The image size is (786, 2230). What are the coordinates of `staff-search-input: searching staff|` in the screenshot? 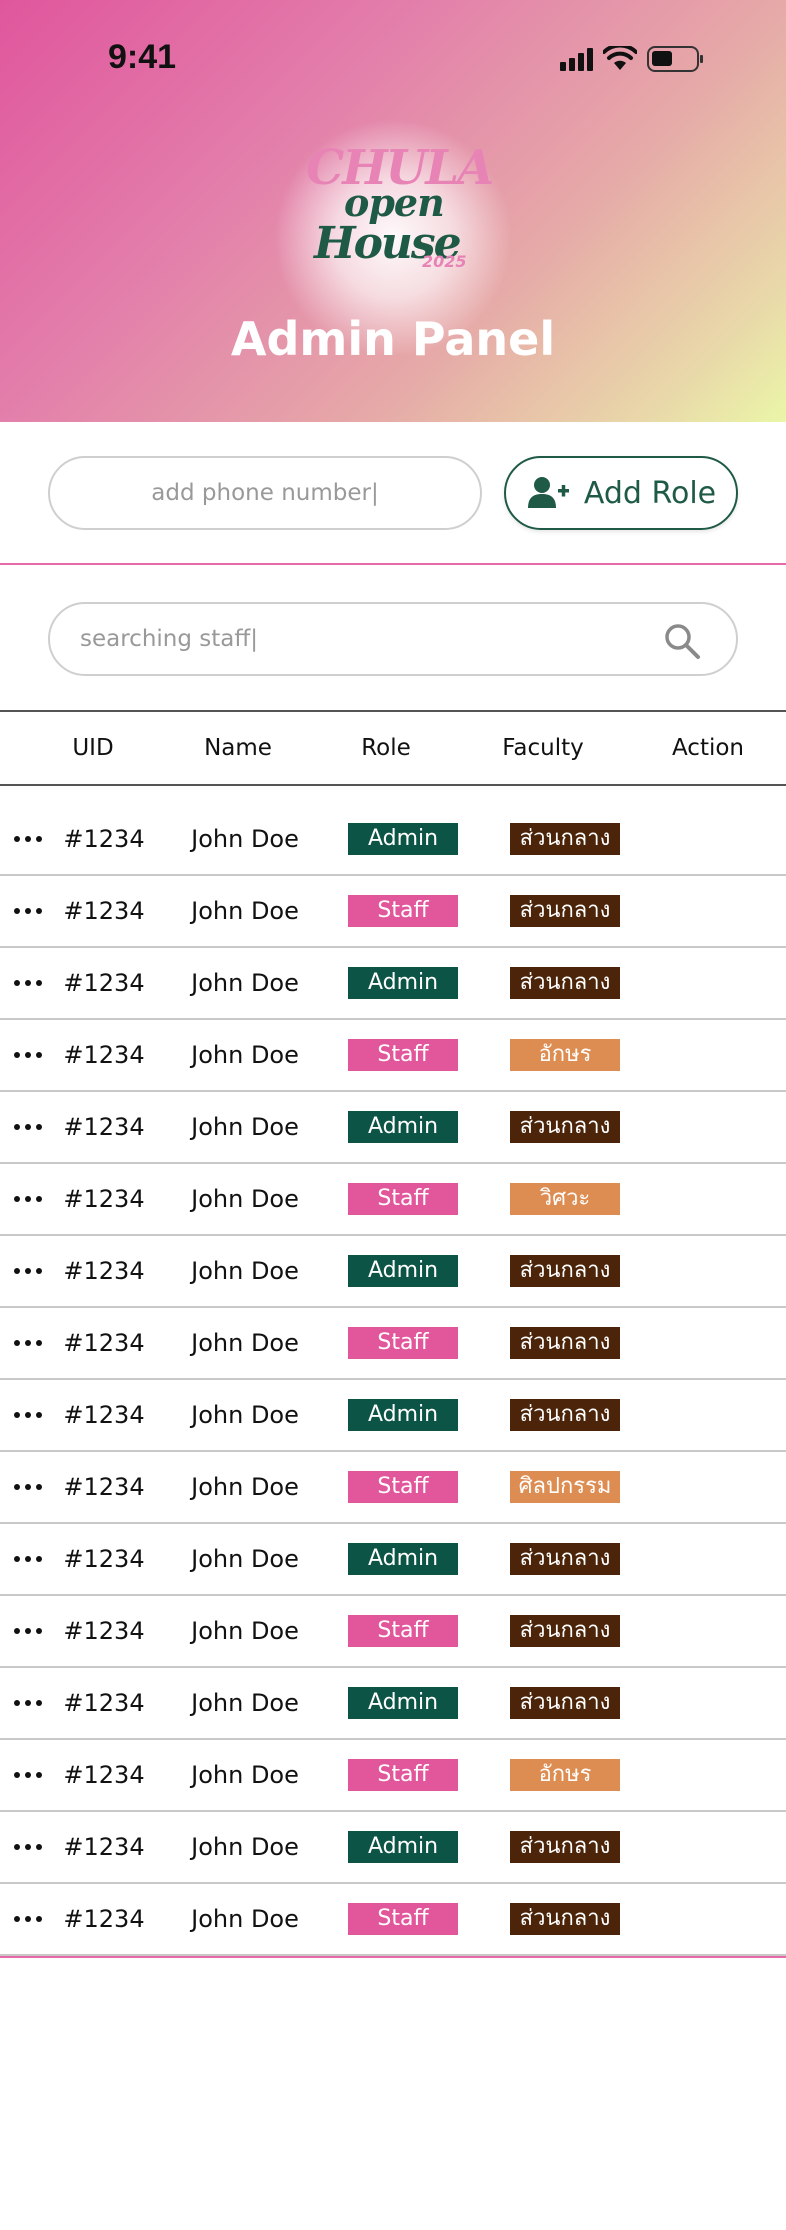 It's located at (393, 639).